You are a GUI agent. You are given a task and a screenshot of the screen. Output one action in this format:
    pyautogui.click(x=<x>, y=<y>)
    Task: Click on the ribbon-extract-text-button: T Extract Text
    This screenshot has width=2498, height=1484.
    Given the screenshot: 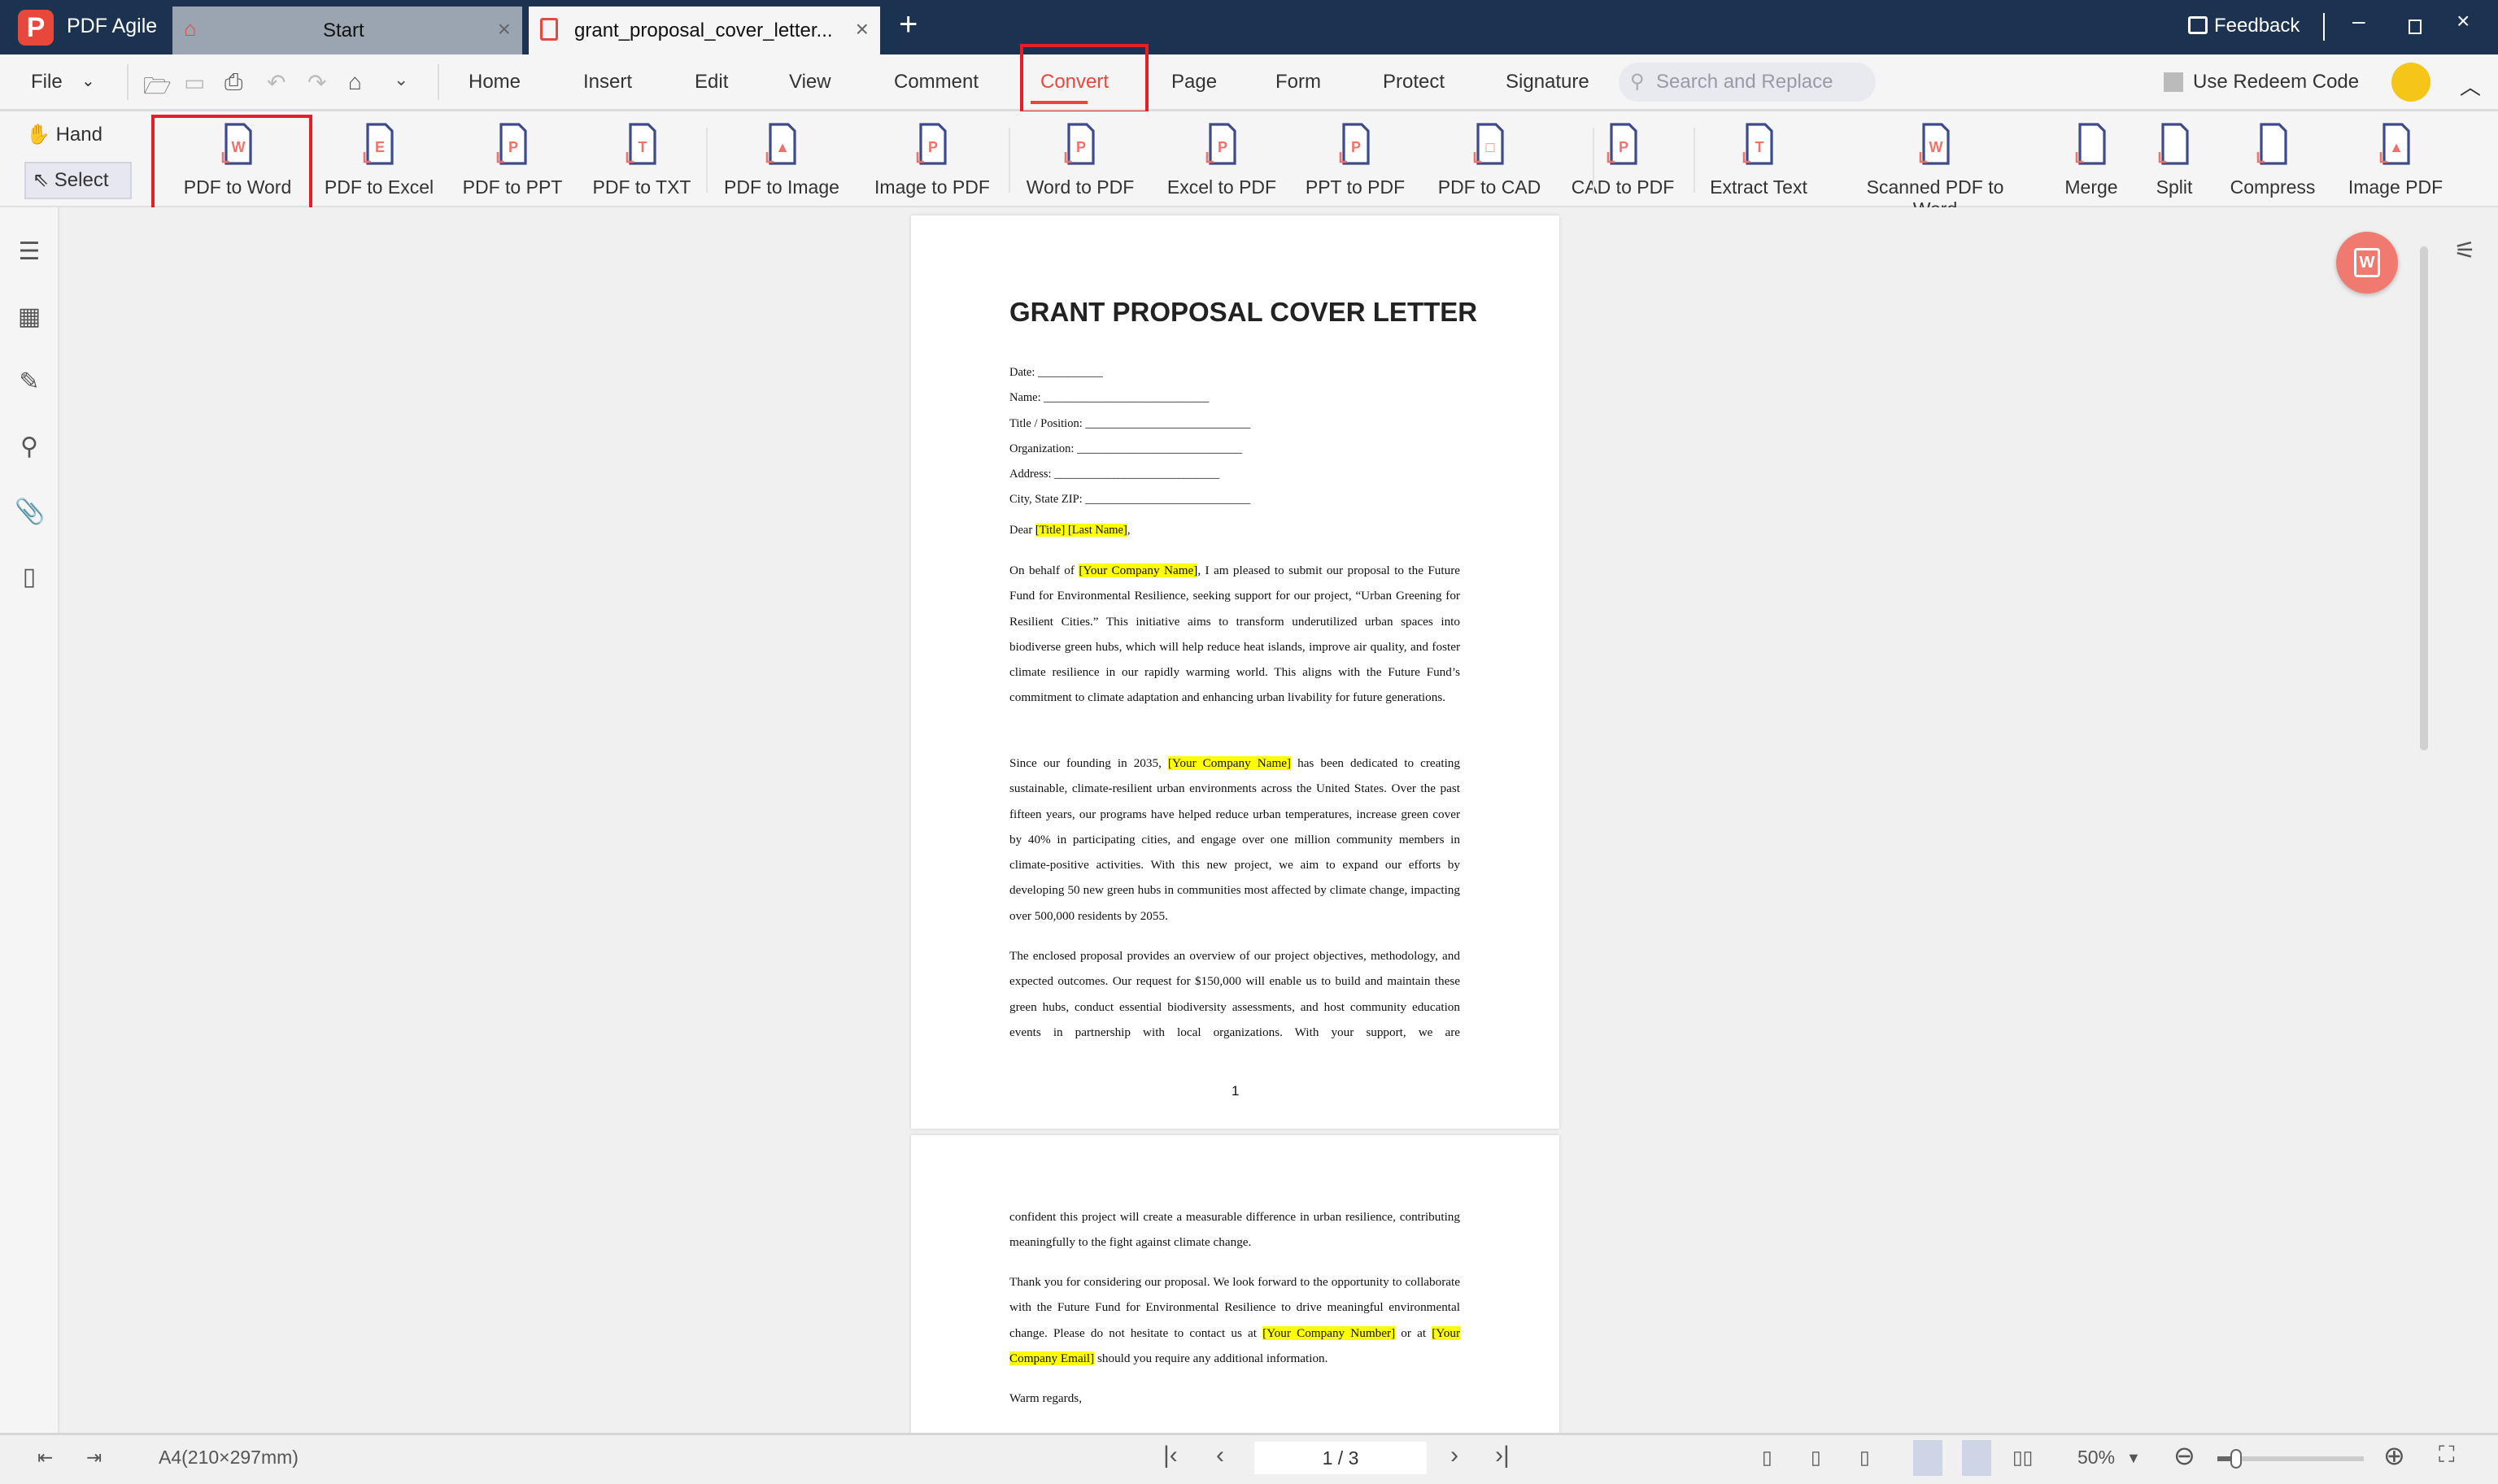 What is the action you would take?
    pyautogui.click(x=1758, y=159)
    